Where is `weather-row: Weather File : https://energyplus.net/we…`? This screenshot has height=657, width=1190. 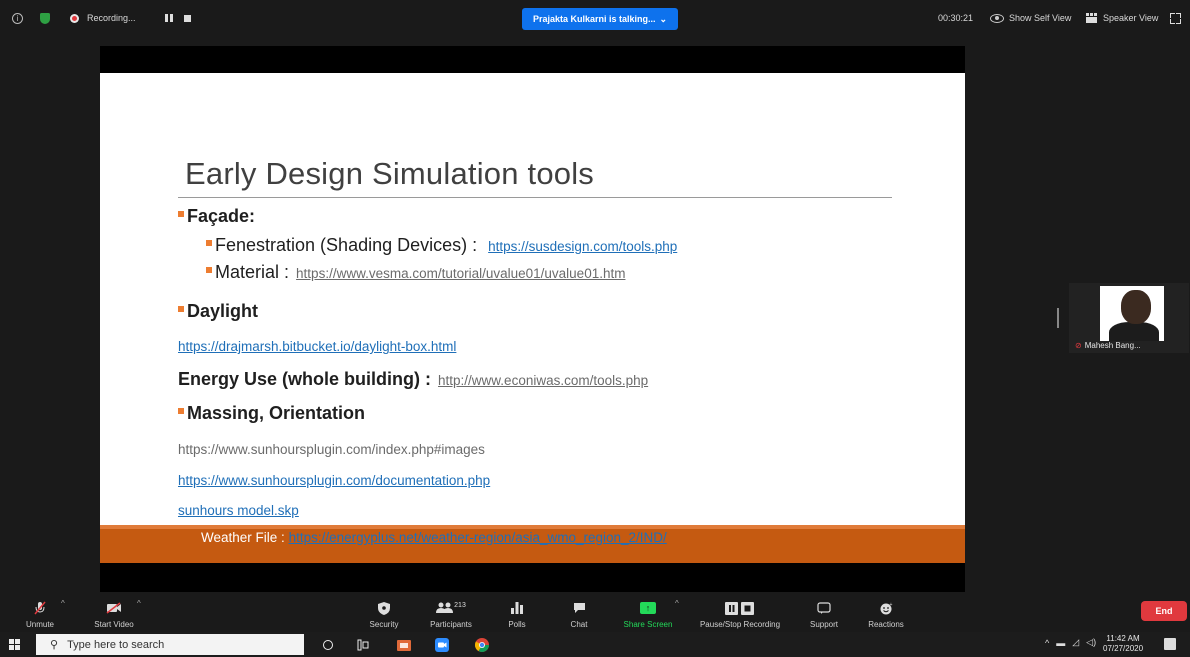
weather-row: Weather File : https://energyplus.net/we… is located at coordinates (434, 537).